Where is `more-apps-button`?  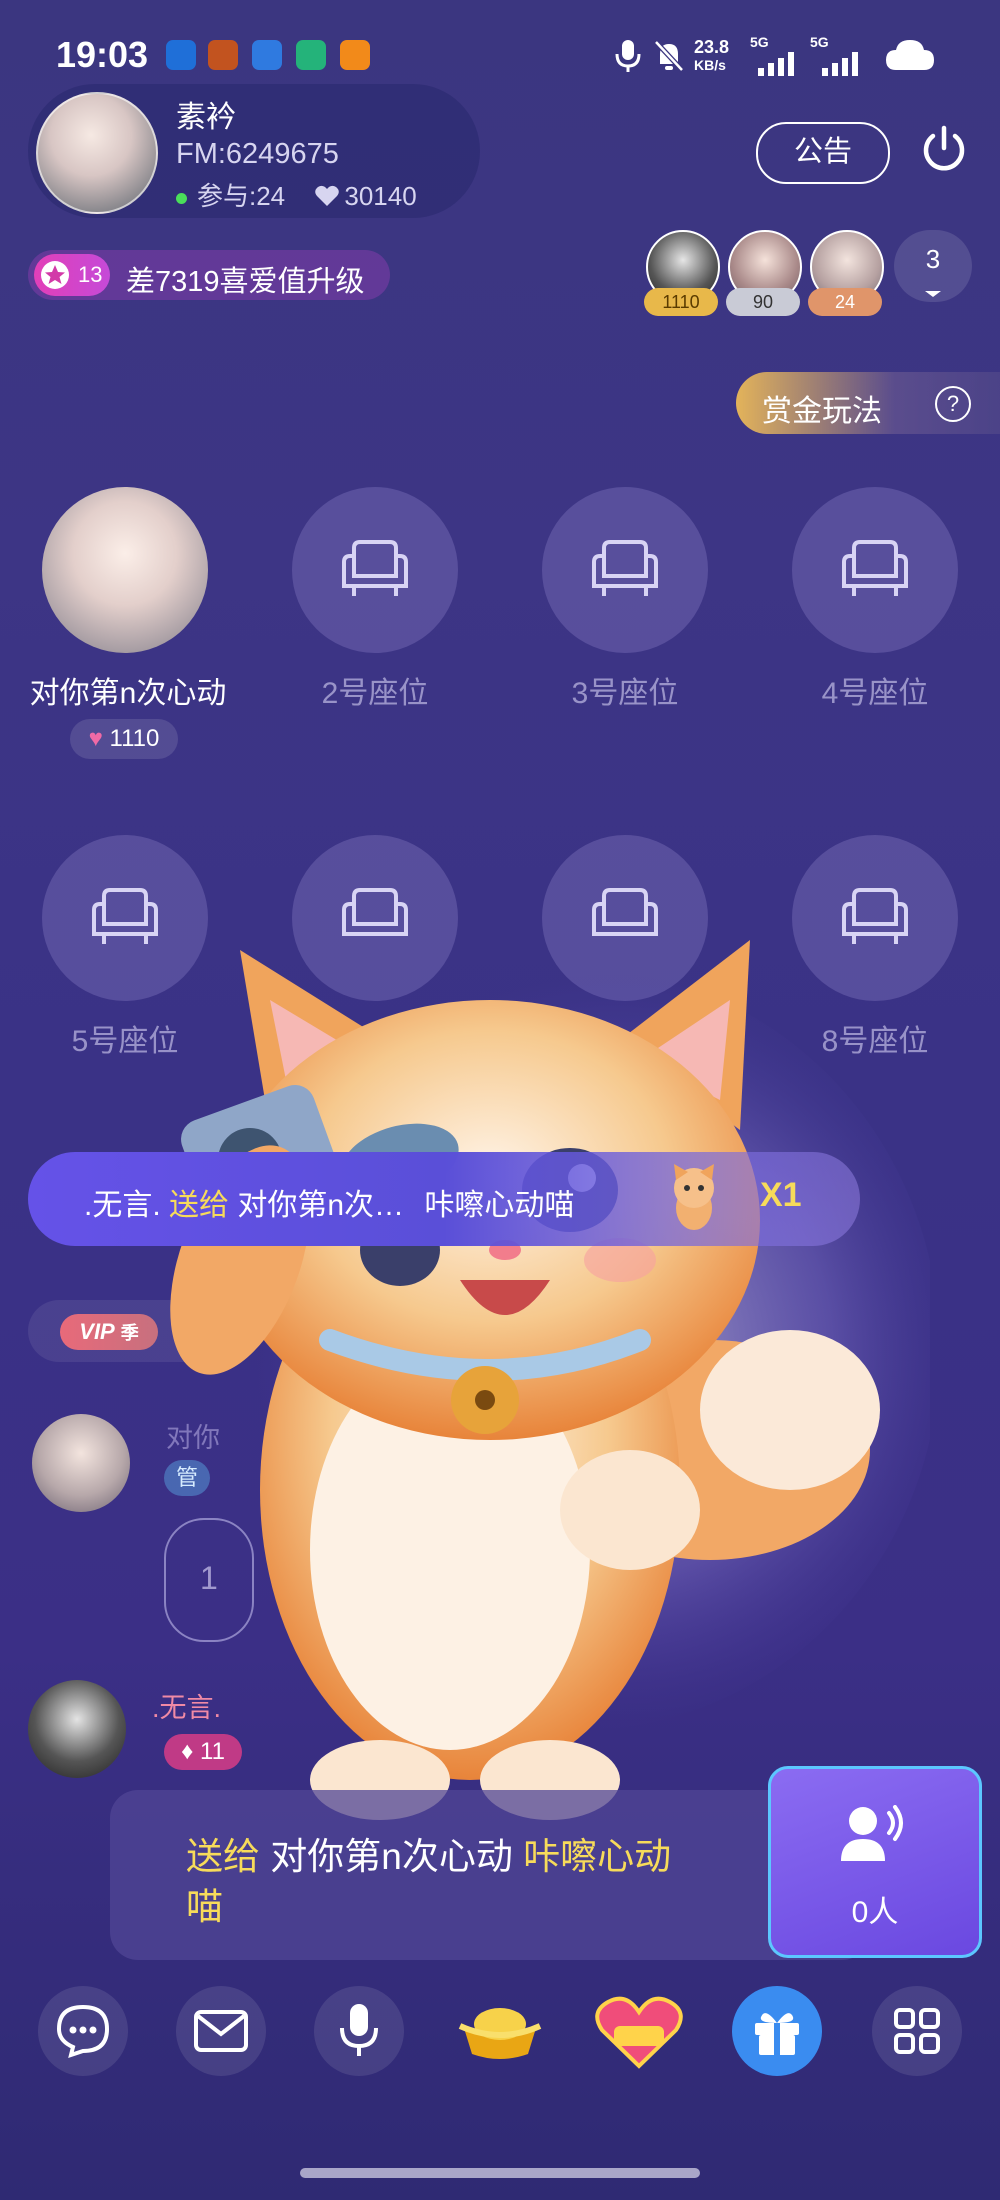 more-apps-button is located at coordinates (917, 2031).